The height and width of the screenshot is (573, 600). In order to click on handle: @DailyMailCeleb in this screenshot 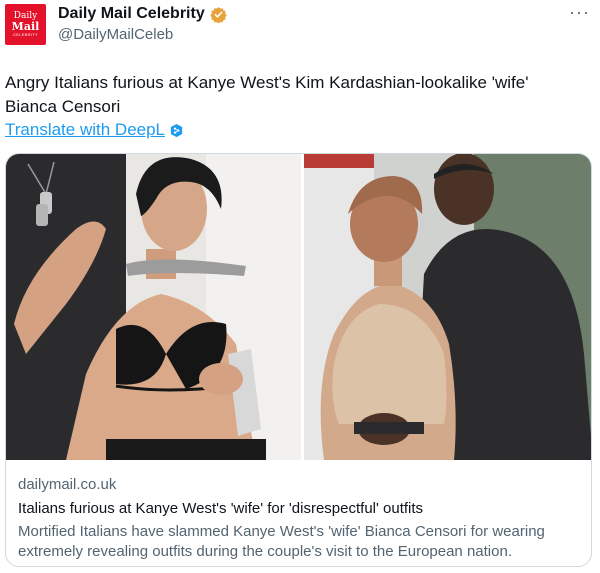, I will do `click(115, 34)`.